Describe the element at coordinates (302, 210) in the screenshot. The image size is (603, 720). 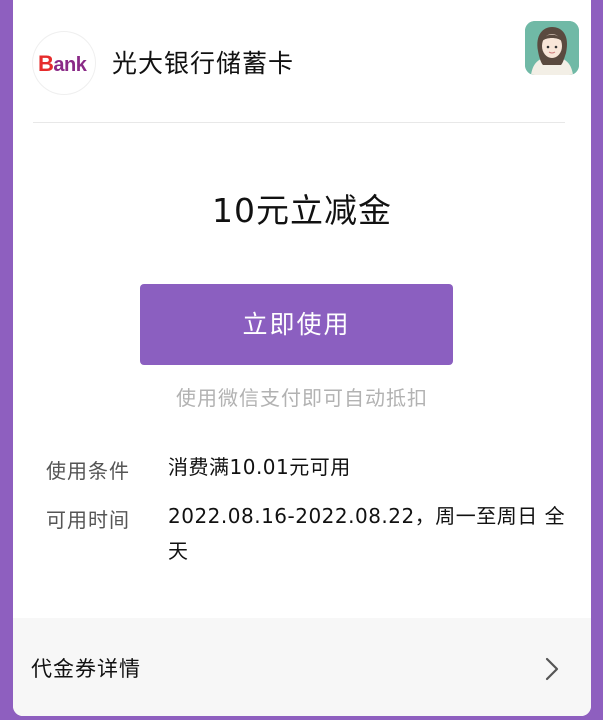
I see `coupon-title: 10元立减金` at that location.